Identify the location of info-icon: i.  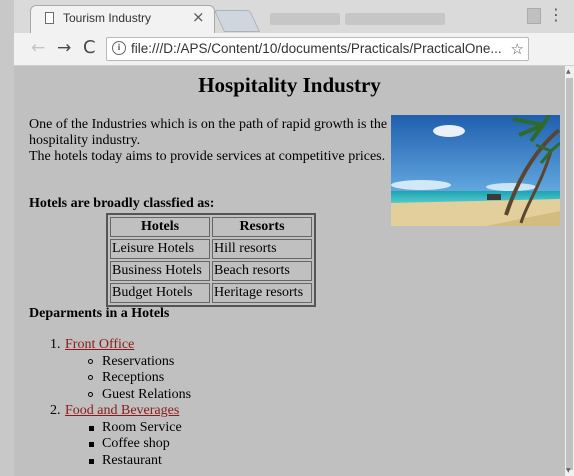
(119, 48).